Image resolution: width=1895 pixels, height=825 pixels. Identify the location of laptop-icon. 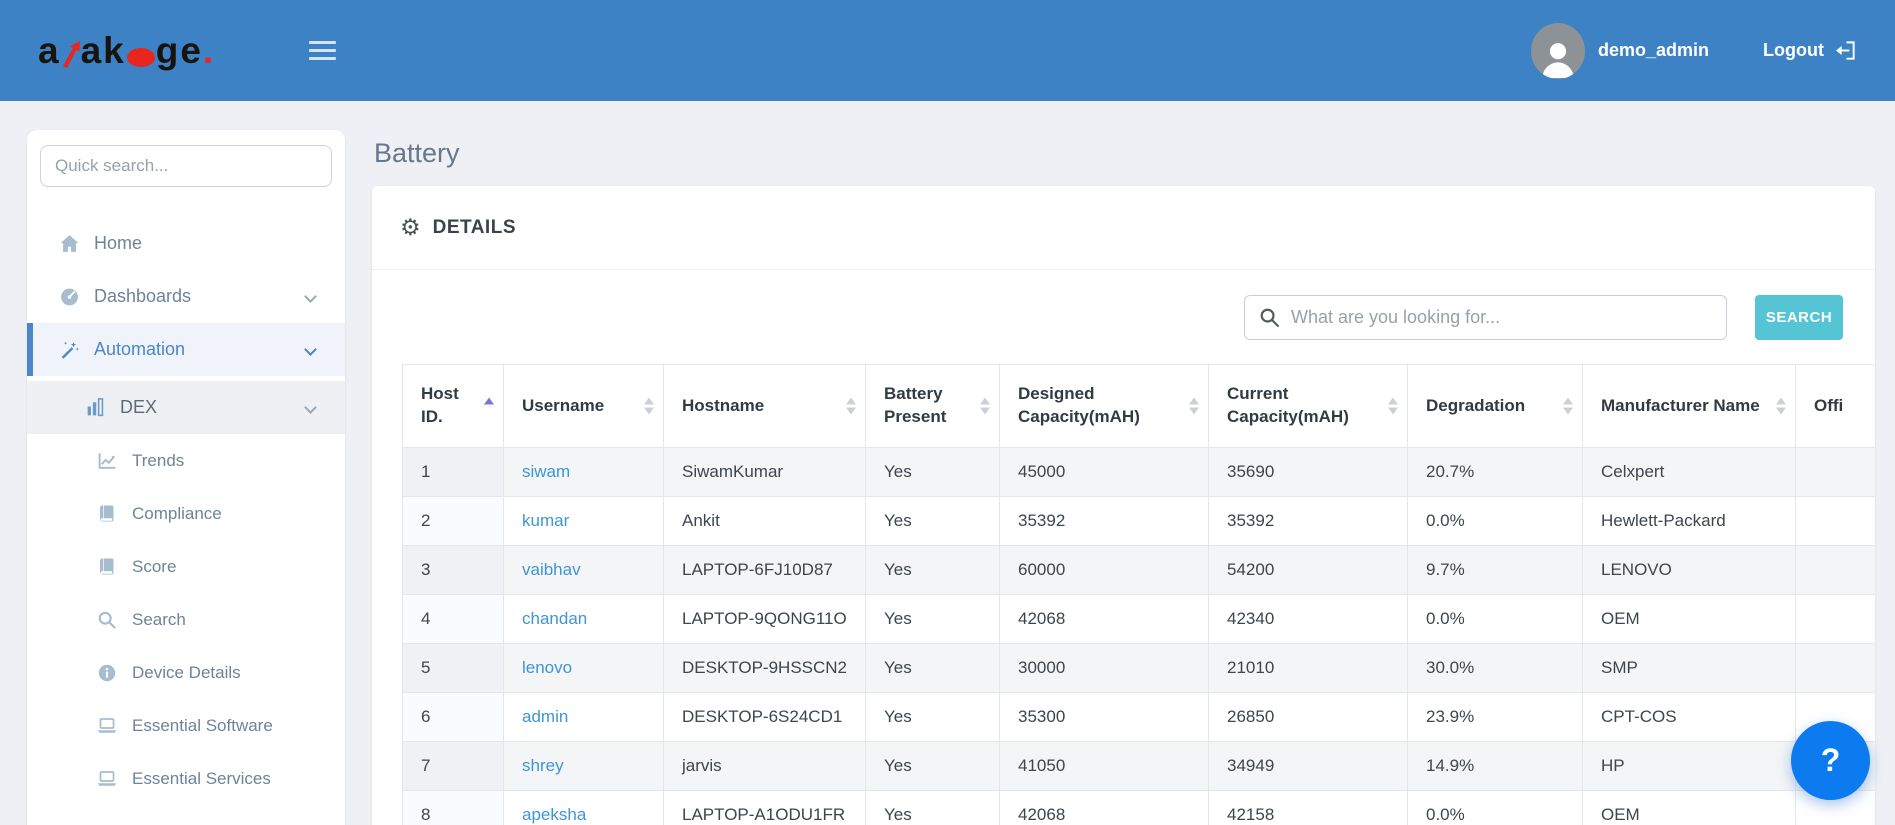
(107, 778).